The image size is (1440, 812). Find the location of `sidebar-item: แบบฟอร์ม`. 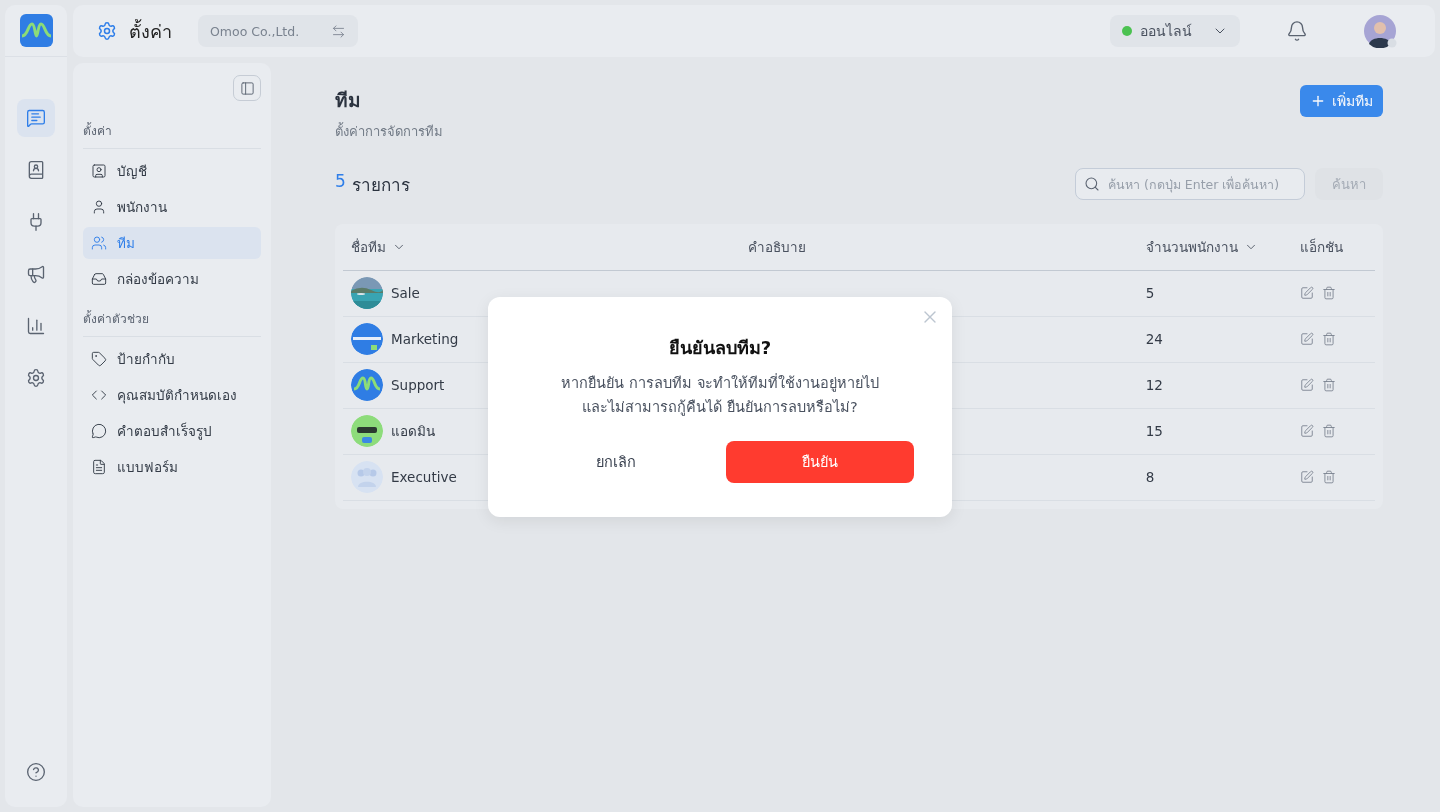

sidebar-item: แบบฟอร์ม is located at coordinates (172, 467).